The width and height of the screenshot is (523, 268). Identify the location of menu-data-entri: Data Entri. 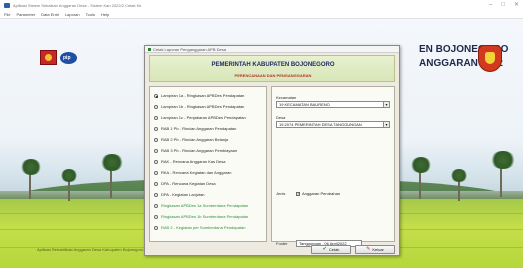
(50, 14).